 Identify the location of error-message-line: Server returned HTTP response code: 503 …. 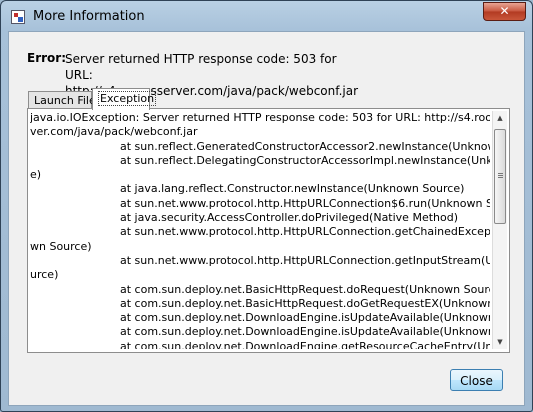
(201, 67).